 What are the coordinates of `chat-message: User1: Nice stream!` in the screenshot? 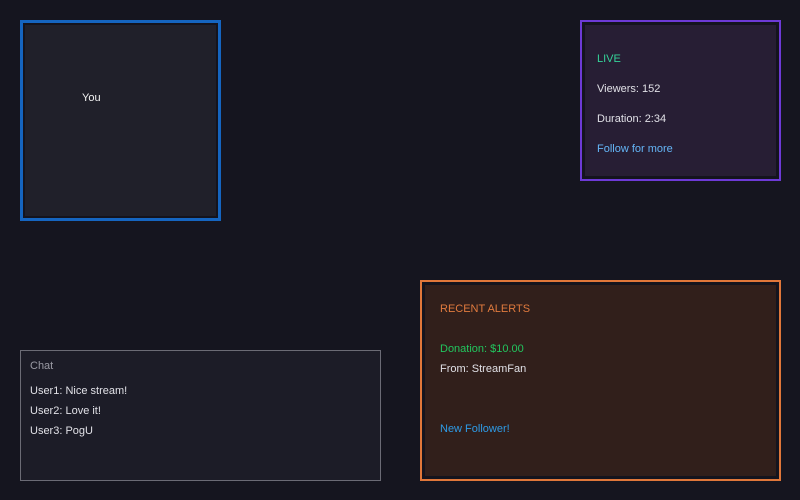 It's located at (79, 391).